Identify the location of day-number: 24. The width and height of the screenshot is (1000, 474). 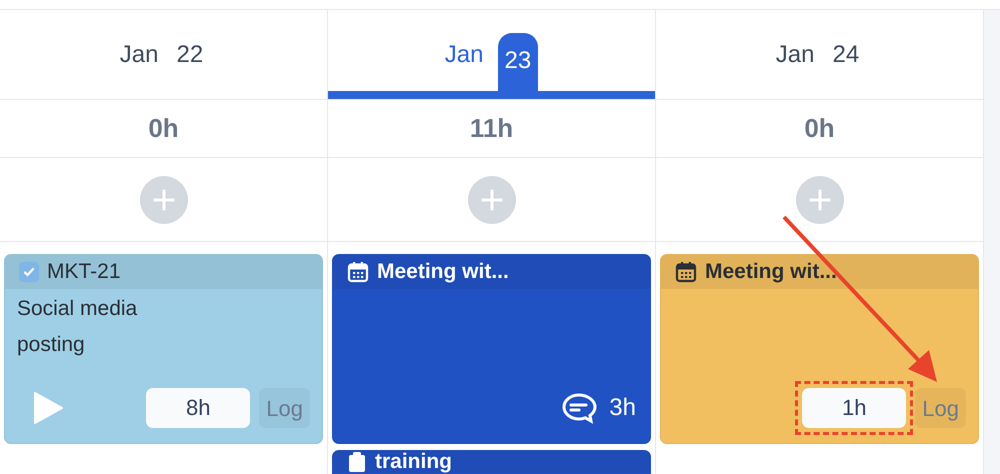
(846, 54).